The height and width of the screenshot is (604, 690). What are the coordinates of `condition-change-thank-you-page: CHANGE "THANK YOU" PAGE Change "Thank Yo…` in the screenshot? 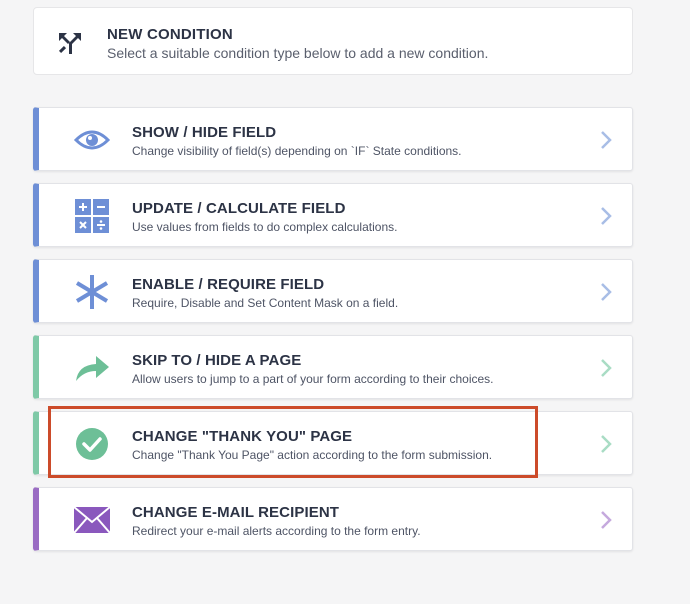 It's located at (333, 443).